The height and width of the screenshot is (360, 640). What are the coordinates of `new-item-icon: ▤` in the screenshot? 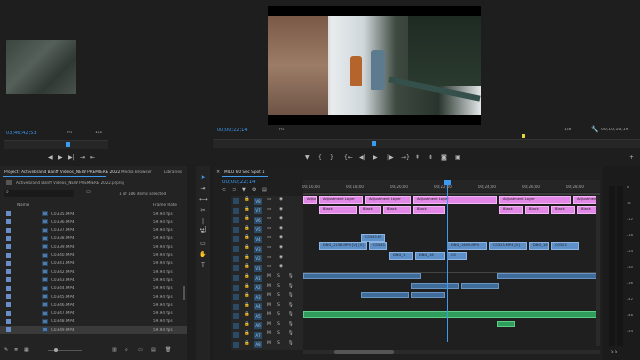 It's located at (153, 350).